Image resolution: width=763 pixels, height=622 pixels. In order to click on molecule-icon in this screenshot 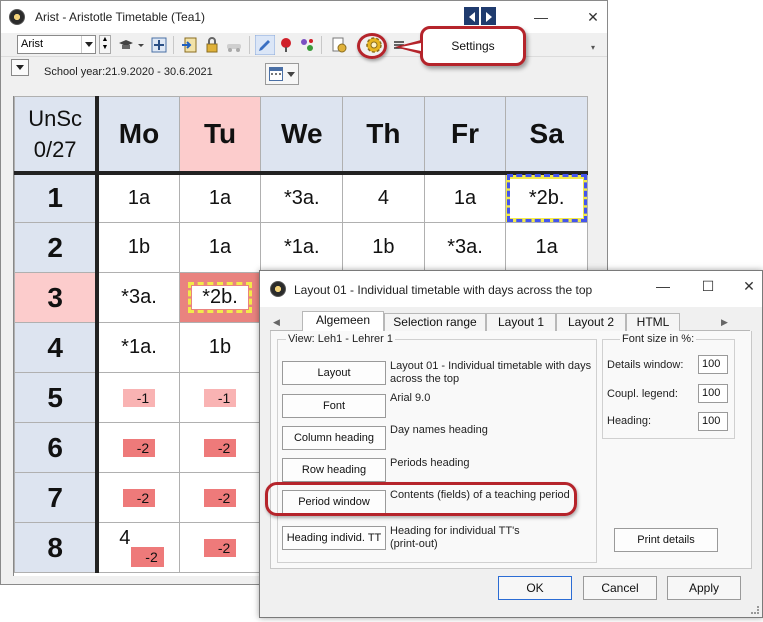, I will do `click(307, 45)`.